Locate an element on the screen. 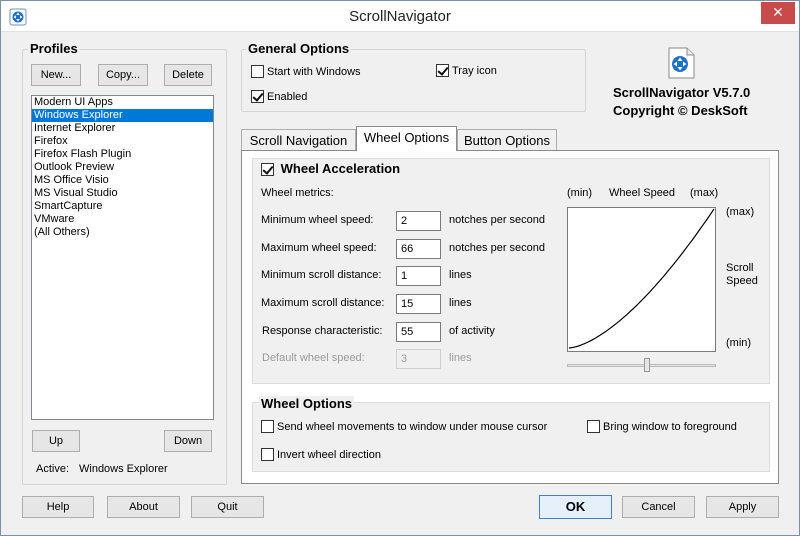  send-to-cursor-box is located at coordinates (267, 426).